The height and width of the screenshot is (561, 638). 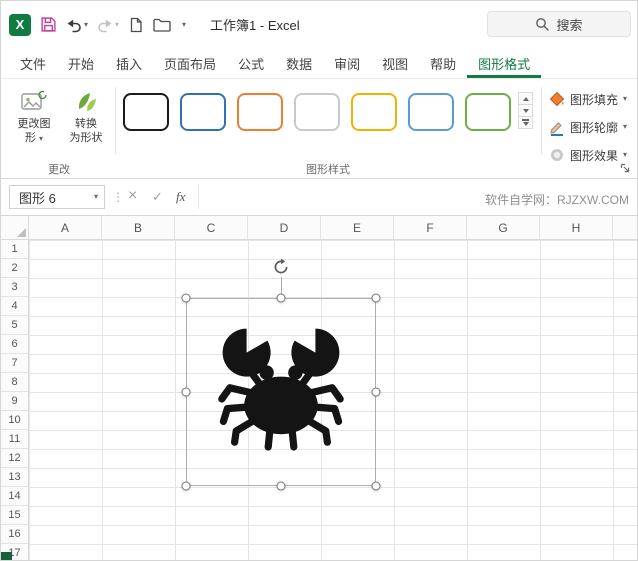 I want to click on rotate-handle-icon, so click(x=281, y=267).